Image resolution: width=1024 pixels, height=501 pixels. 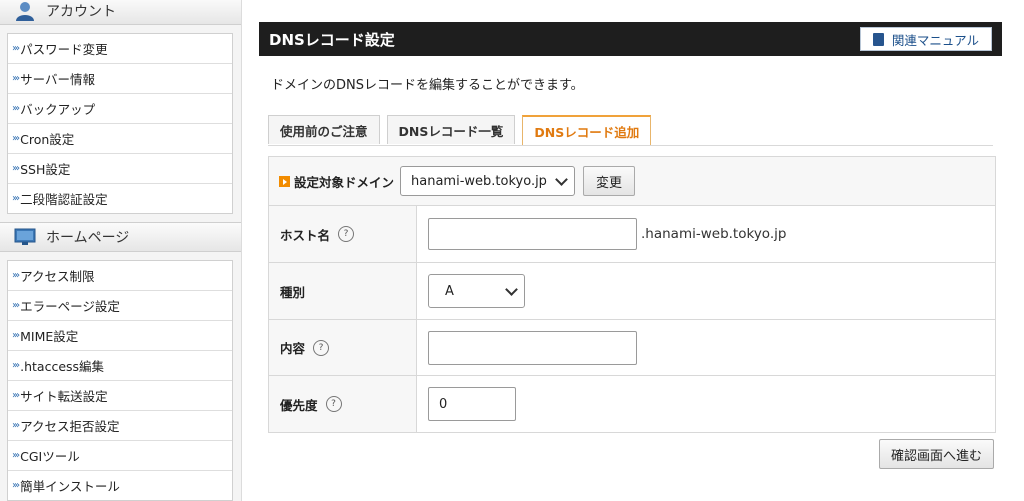 I want to click on sidebar-item-label: エラーページ設定, so click(x=70, y=306).